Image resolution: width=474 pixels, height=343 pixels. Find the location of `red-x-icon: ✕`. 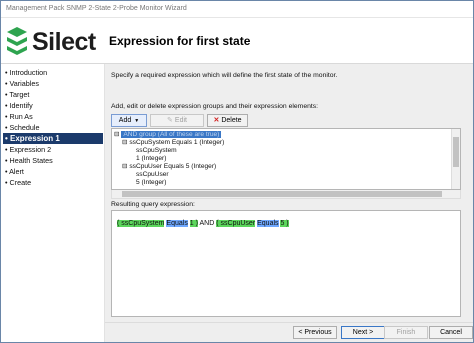

red-x-icon: ✕ is located at coordinates (216, 120).